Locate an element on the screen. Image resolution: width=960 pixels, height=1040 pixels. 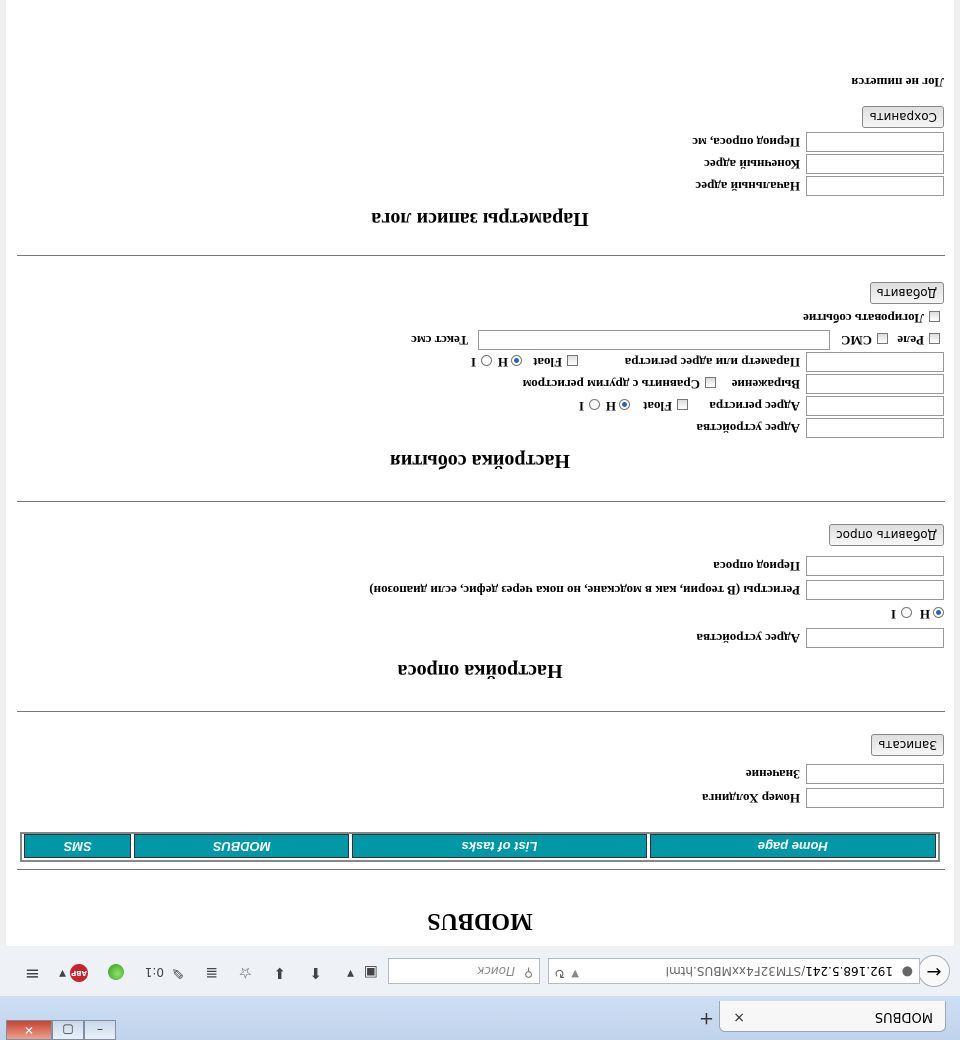
poll-radio-i is located at coordinates (906, 612).